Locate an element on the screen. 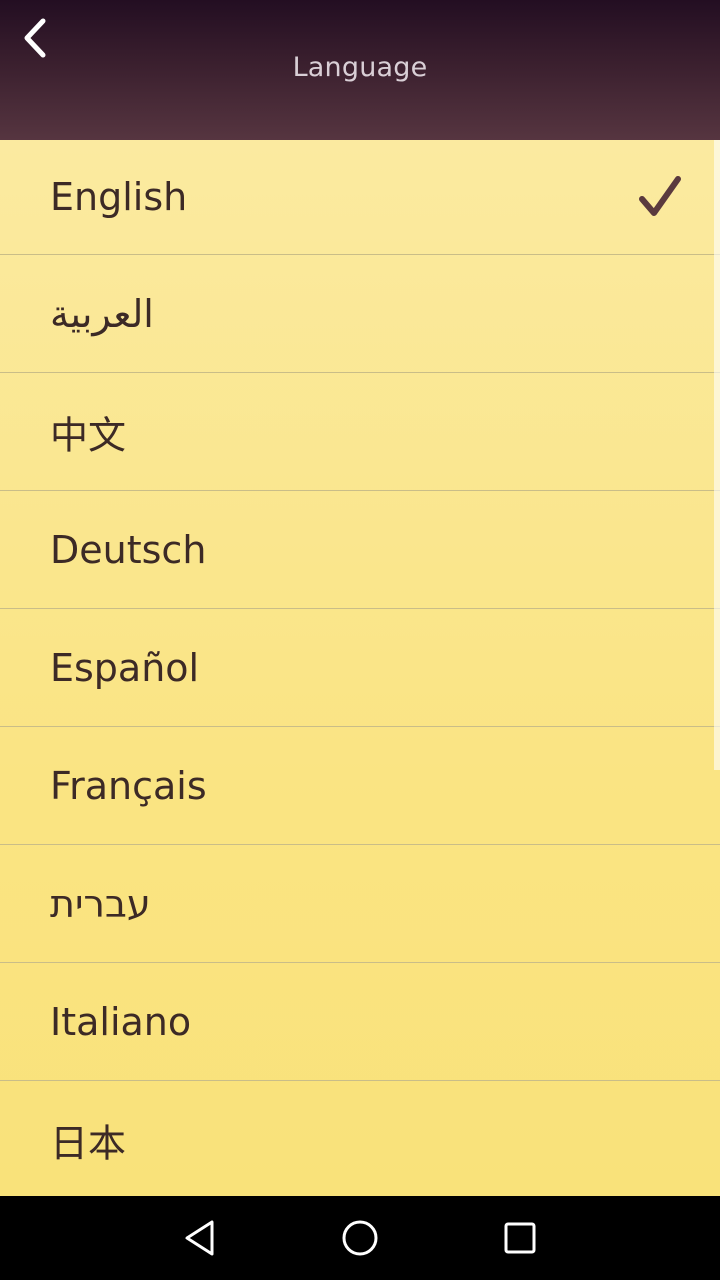 The image size is (720, 1280). language-item-english: English is located at coordinates (360, 197).